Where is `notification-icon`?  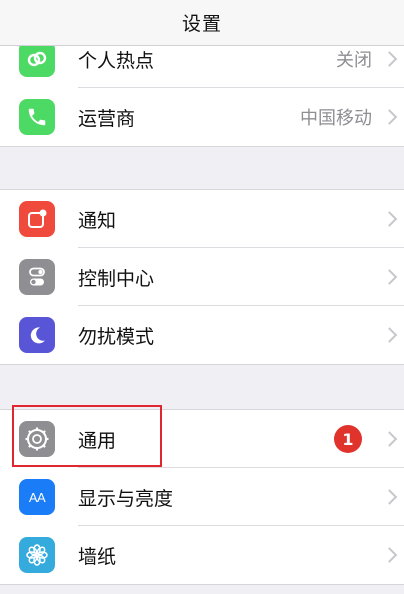
notification-icon is located at coordinates (37, 219).